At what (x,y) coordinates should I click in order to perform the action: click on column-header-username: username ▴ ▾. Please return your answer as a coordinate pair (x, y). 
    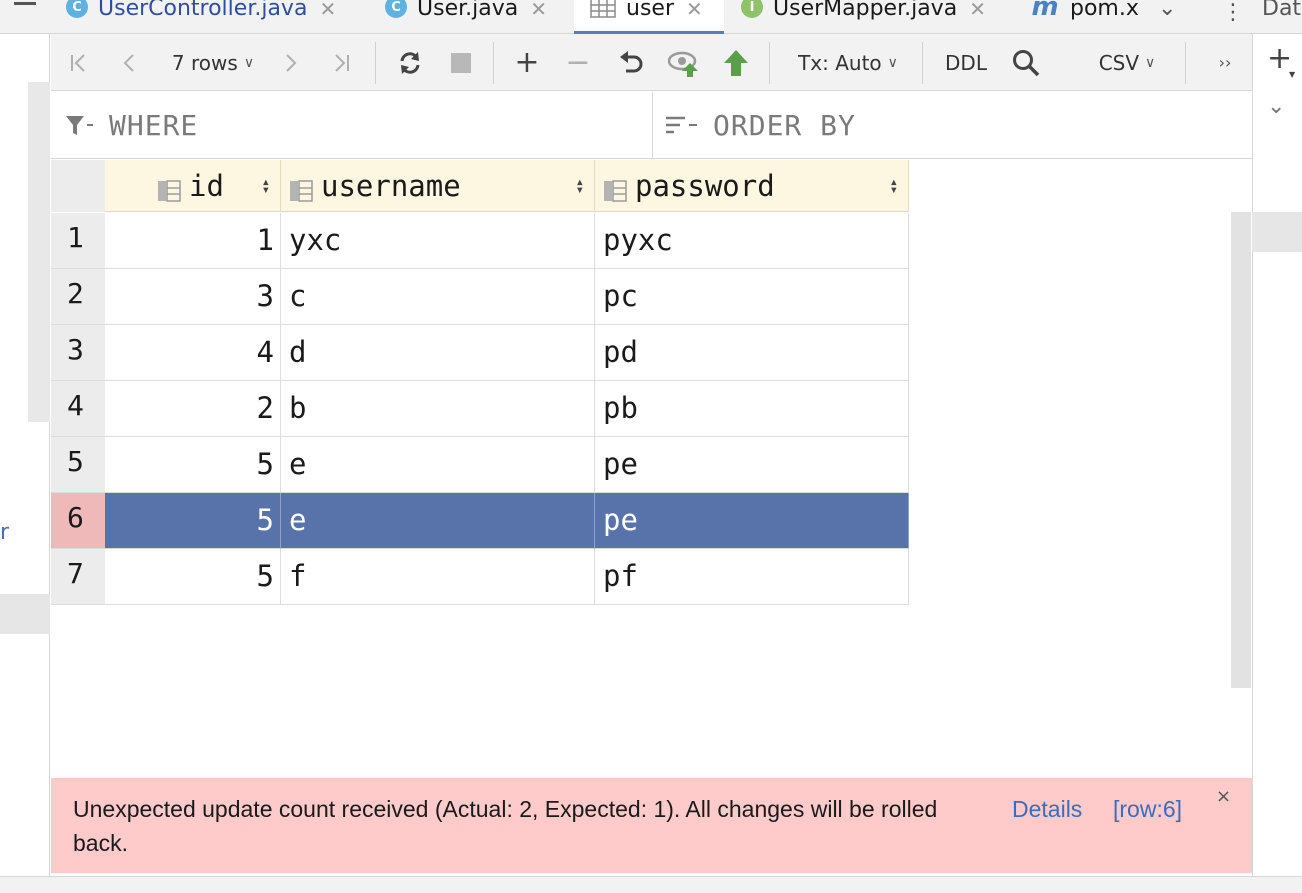
    Looking at the image, I should click on (438, 186).